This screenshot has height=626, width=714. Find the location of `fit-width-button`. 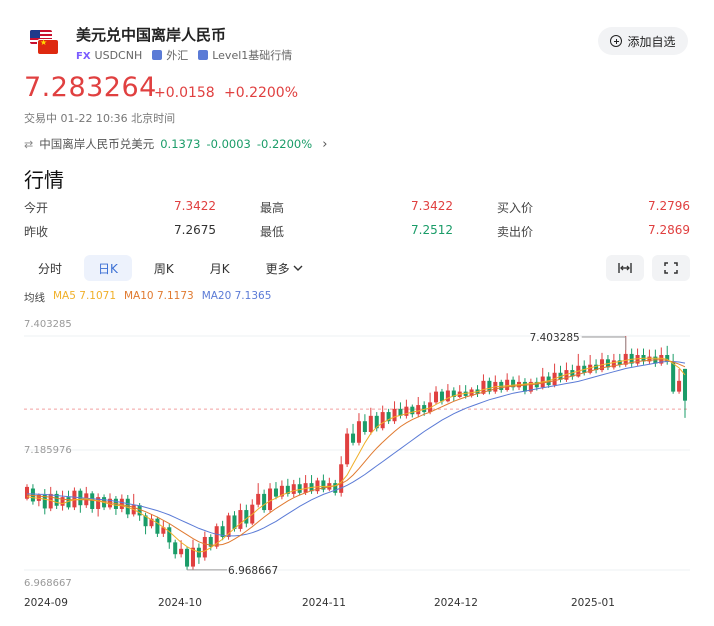

fit-width-button is located at coordinates (625, 268).